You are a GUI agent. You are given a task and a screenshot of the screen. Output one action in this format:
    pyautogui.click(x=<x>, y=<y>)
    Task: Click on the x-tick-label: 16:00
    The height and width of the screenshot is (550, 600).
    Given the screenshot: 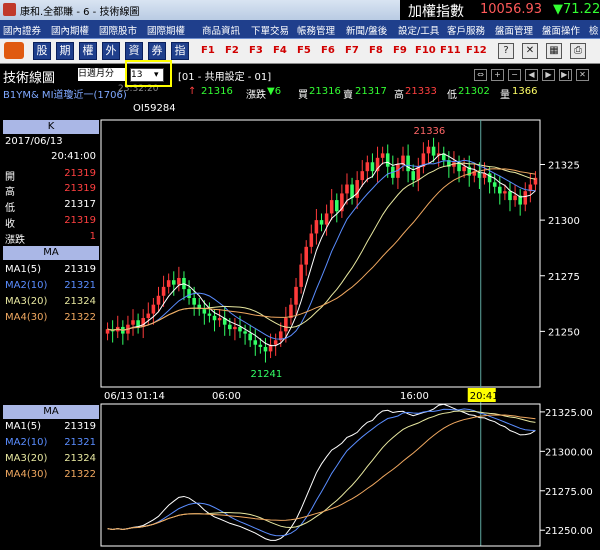 What is the action you would take?
    pyautogui.click(x=414, y=396)
    